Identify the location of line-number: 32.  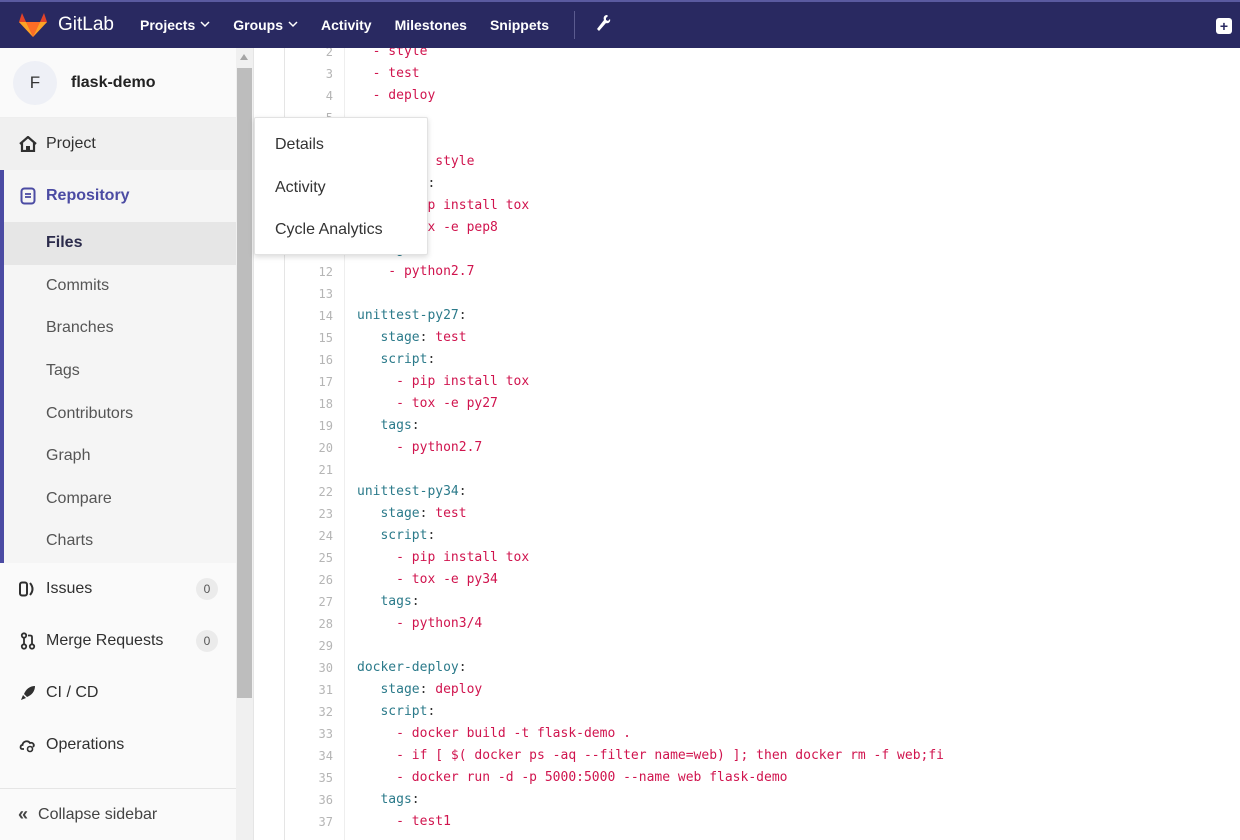
(309, 712).